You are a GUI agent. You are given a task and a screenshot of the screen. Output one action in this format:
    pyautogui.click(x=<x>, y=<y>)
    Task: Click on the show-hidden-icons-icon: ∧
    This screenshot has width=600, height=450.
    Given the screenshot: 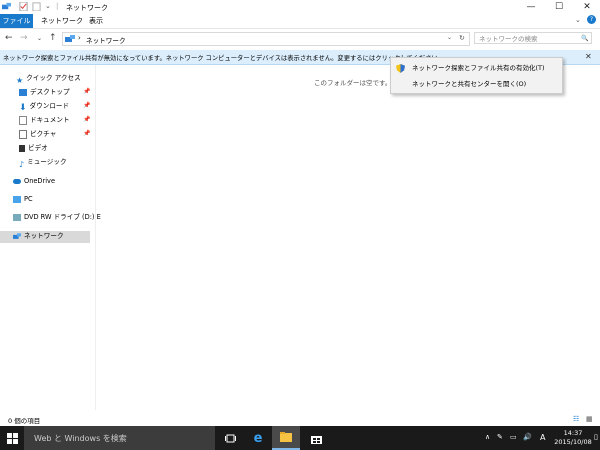 What is the action you would take?
    pyautogui.click(x=487, y=437)
    